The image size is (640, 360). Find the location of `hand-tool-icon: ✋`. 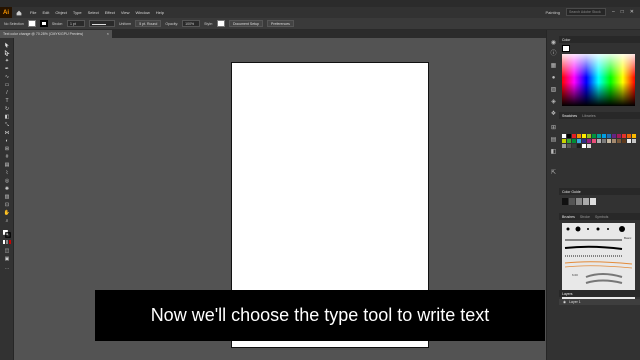

hand-tool-icon: ✋ is located at coordinates (7, 213).